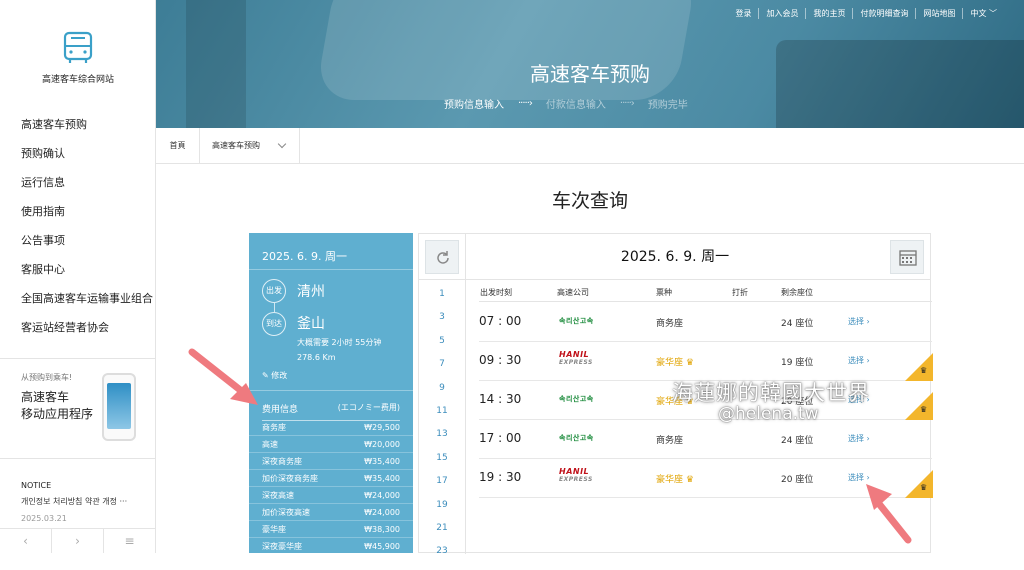  Describe the element at coordinates (797, 441) in the screenshot. I see `seats: 24 座位` at that location.